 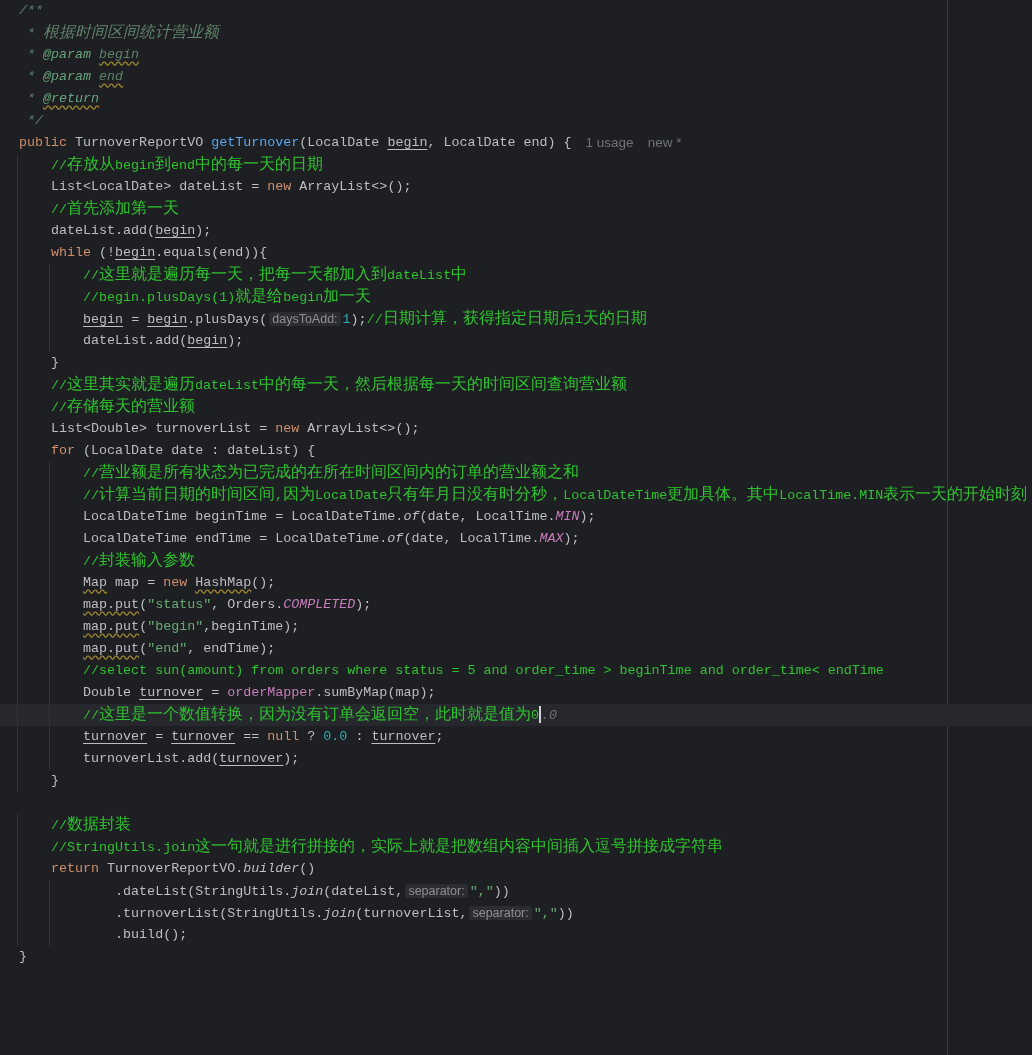 I want to click on code-line: //这里其实就是遍历dateList中的每一天，然后根据每一天的时间区间查询营业额, so click(x=339, y=385).